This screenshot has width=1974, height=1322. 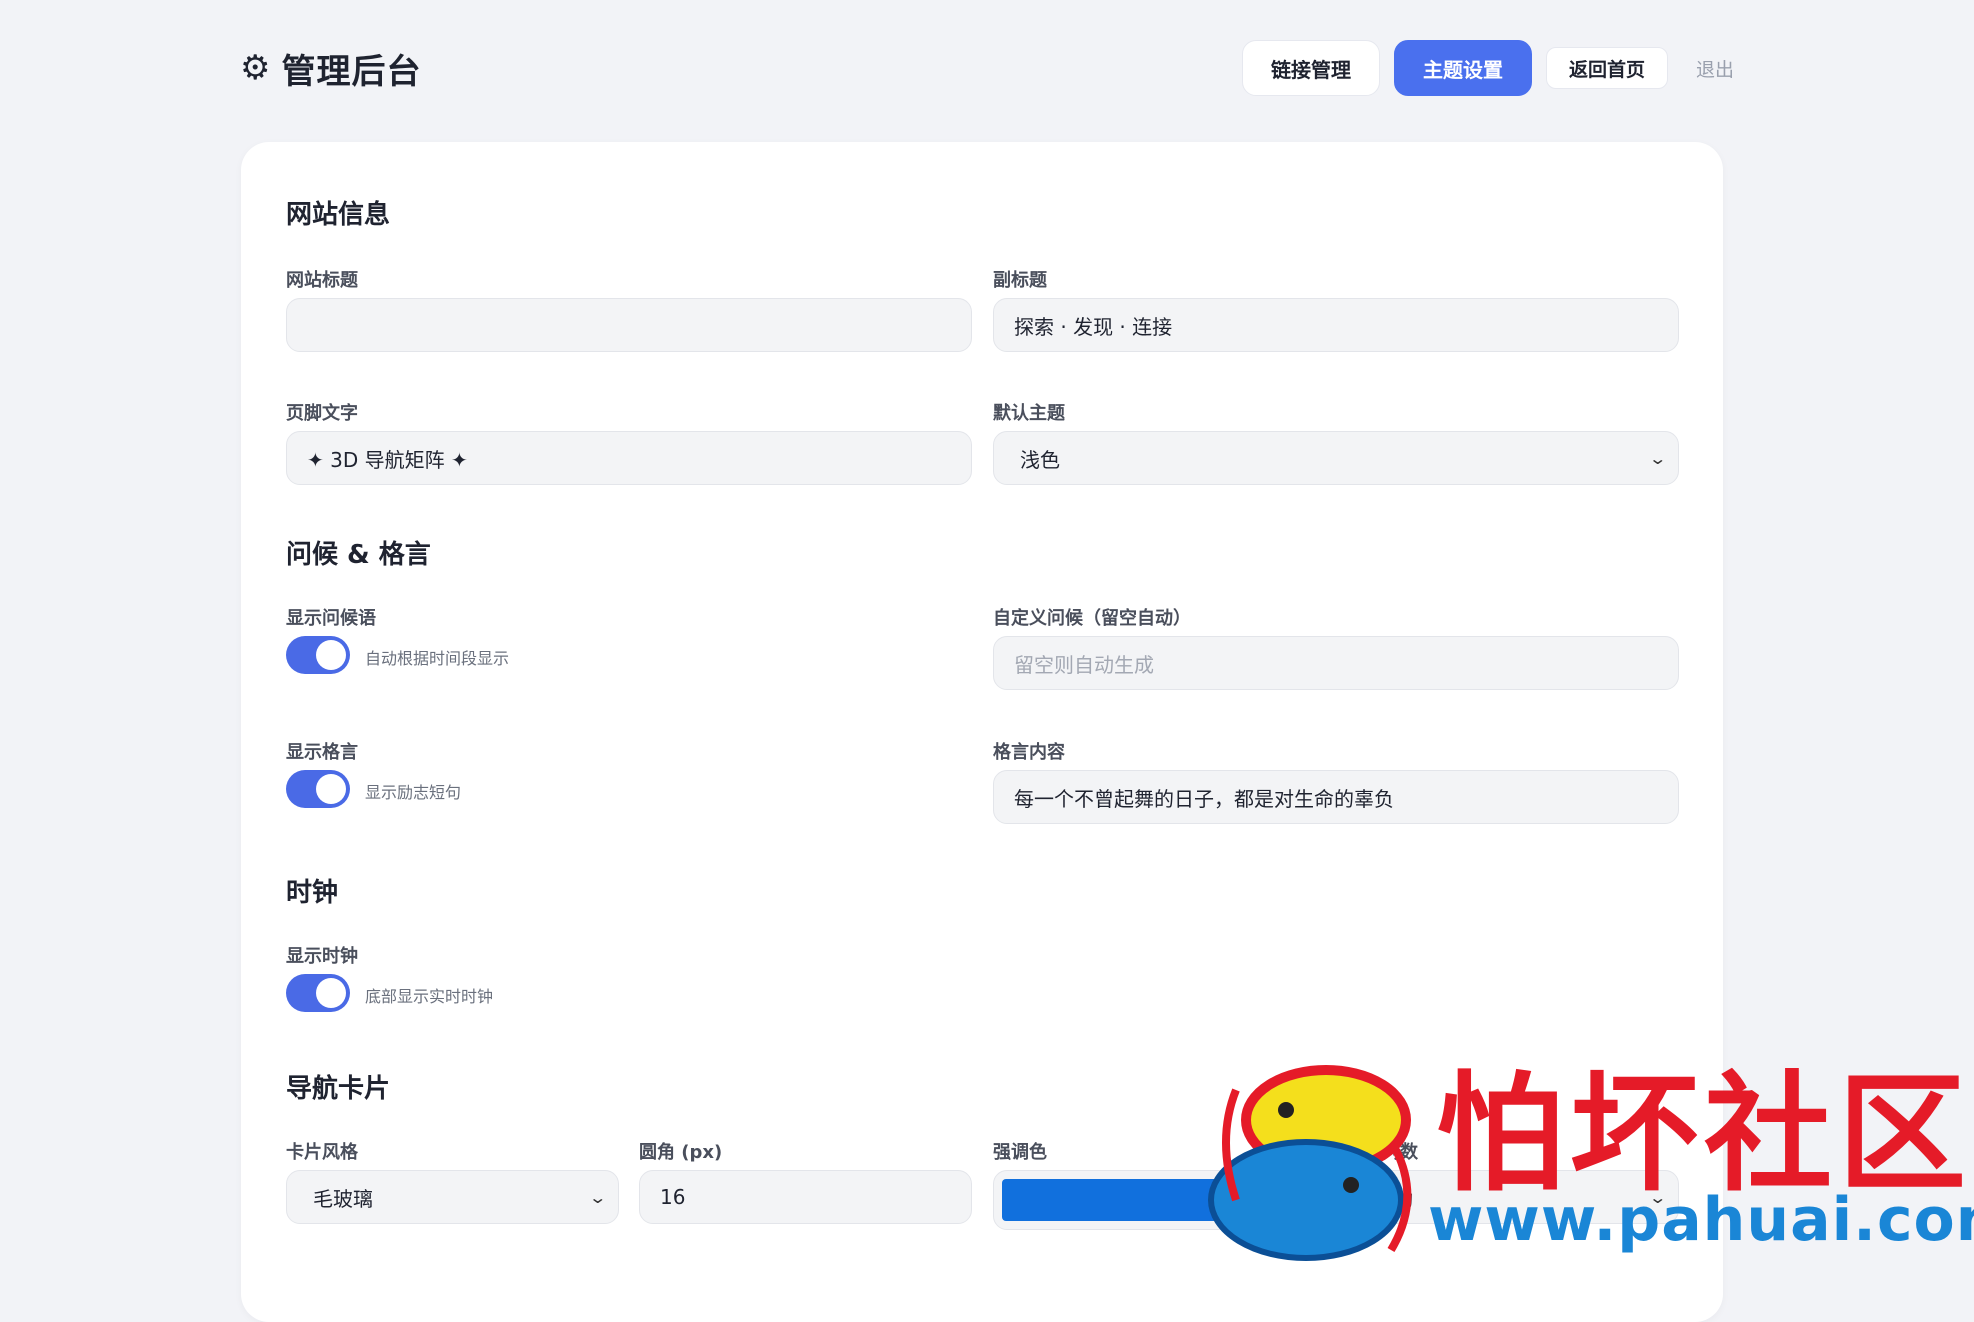 What do you see at coordinates (437, 658) in the screenshot?
I see `show-greeting-hint: 自动根据时间段显示` at bounding box center [437, 658].